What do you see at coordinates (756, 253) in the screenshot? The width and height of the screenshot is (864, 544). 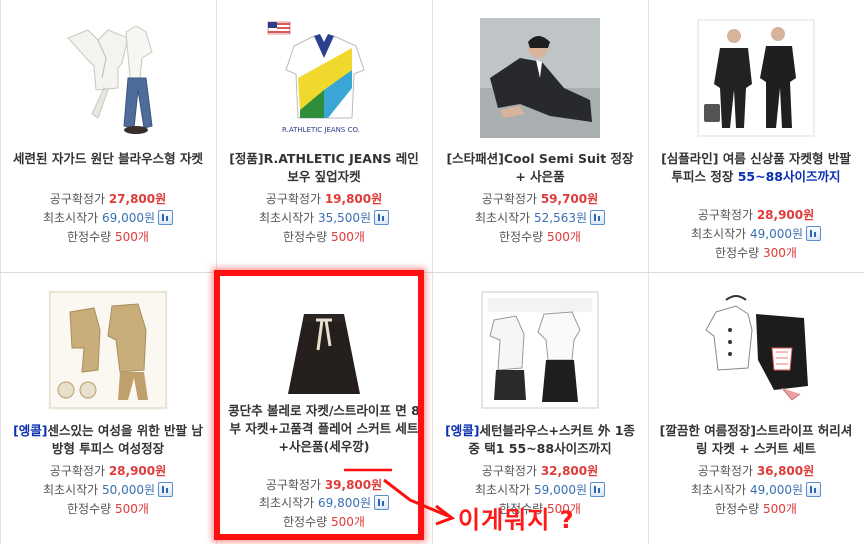 I see `limit-qty-row: 한정수량 300개` at bounding box center [756, 253].